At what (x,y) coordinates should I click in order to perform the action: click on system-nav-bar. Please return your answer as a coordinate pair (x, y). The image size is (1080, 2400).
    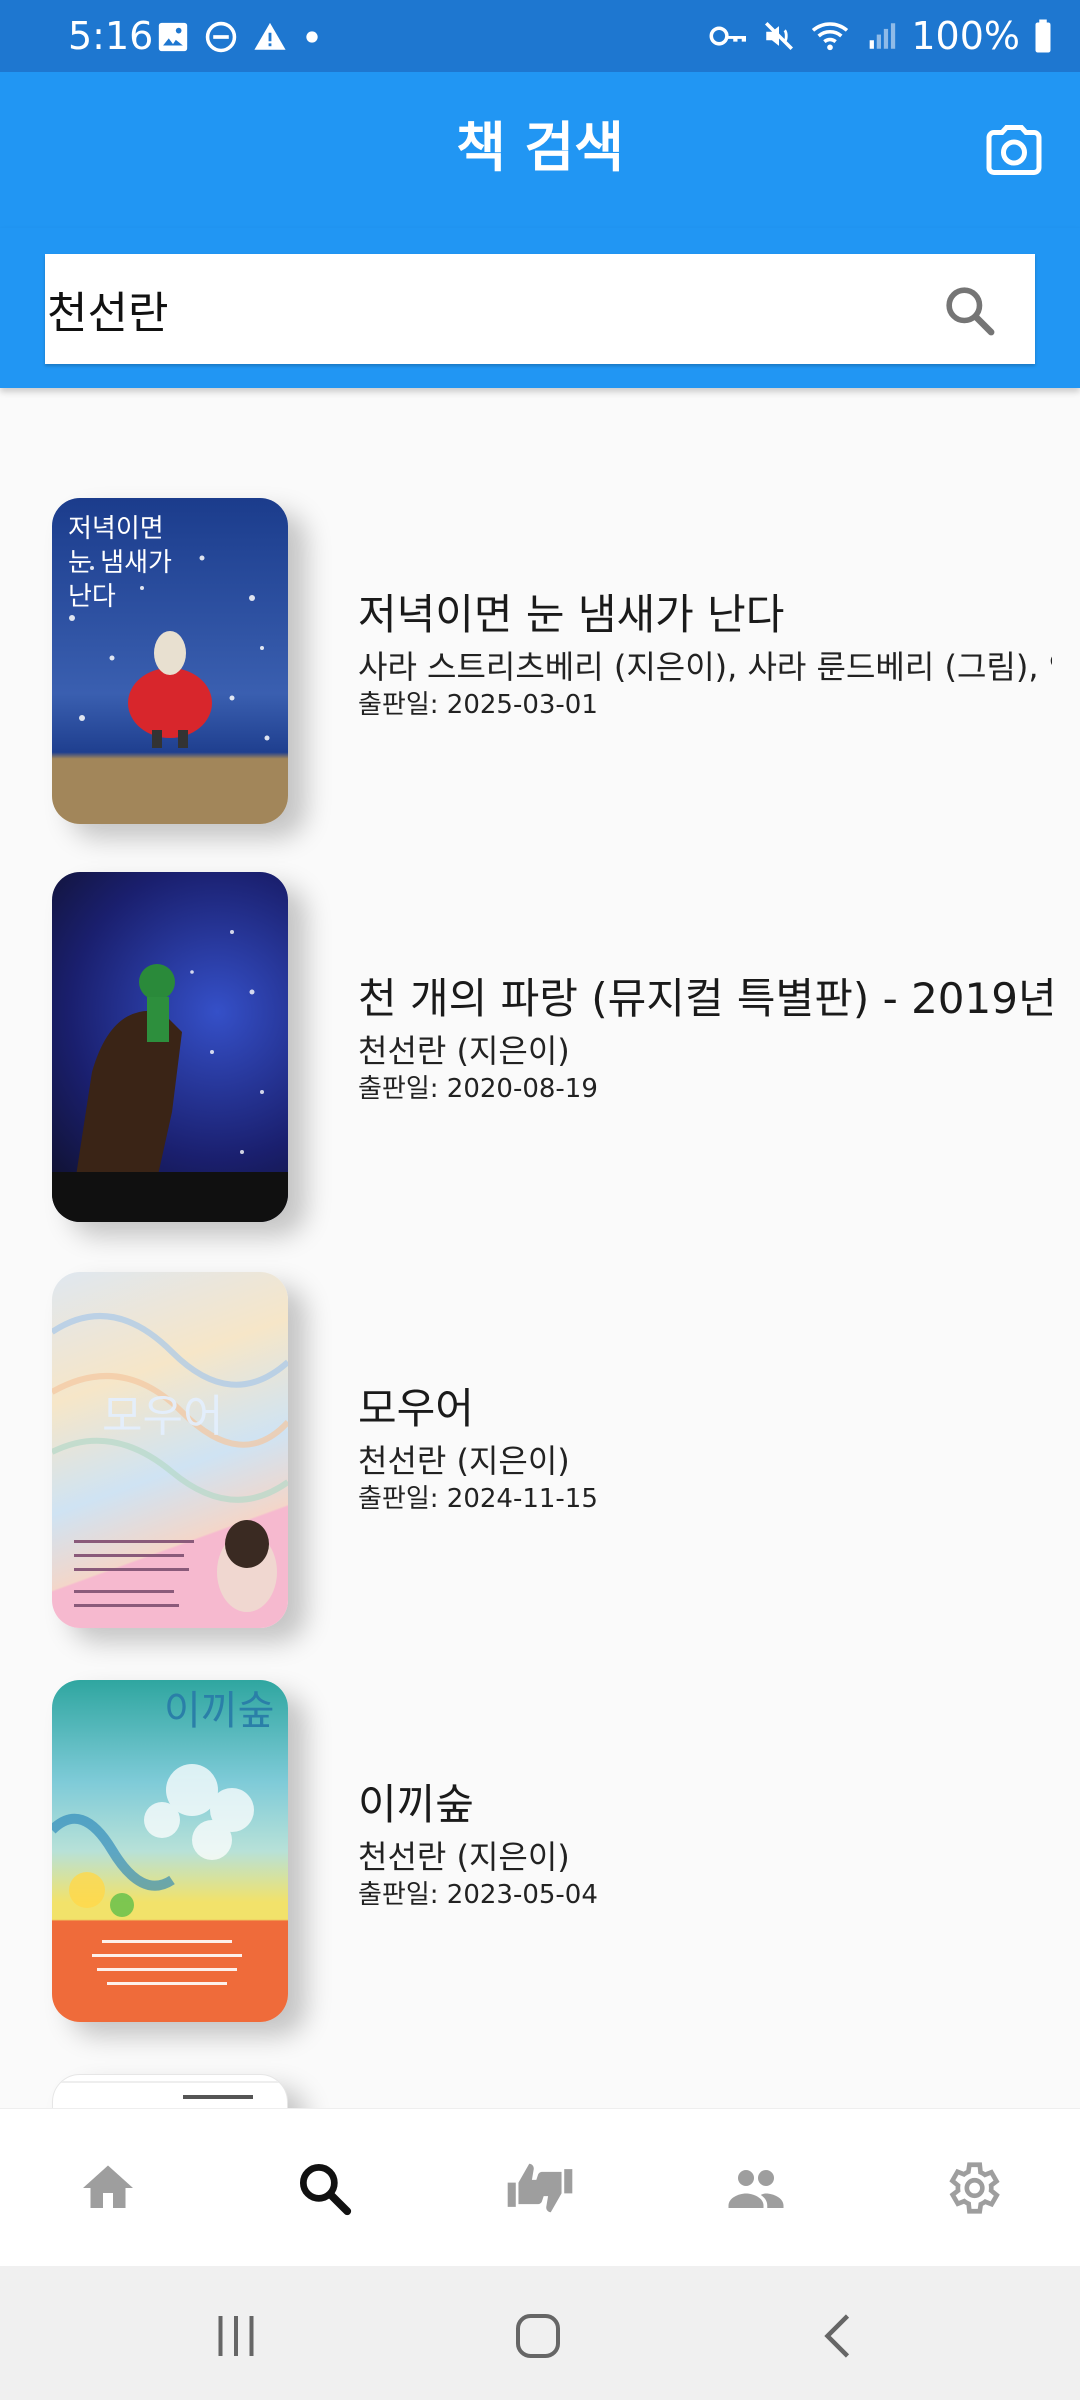
    Looking at the image, I should click on (540, 2333).